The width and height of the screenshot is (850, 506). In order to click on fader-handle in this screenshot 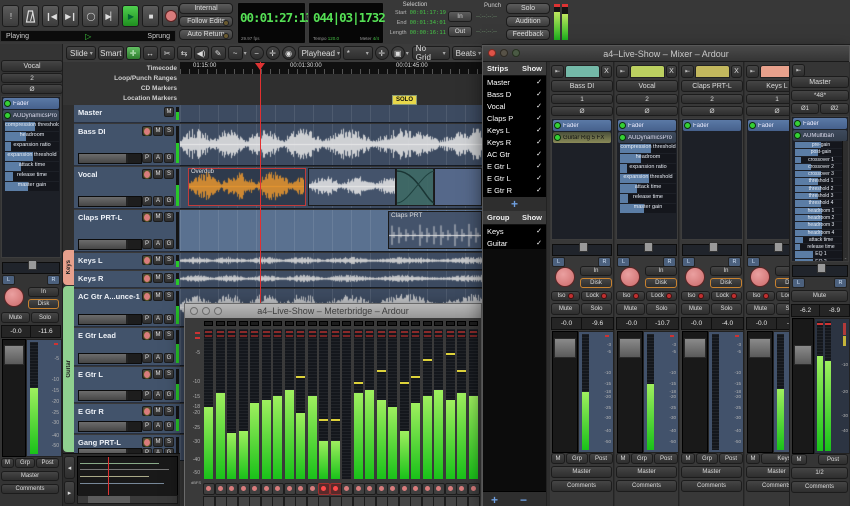, I will do `click(695, 348)`.